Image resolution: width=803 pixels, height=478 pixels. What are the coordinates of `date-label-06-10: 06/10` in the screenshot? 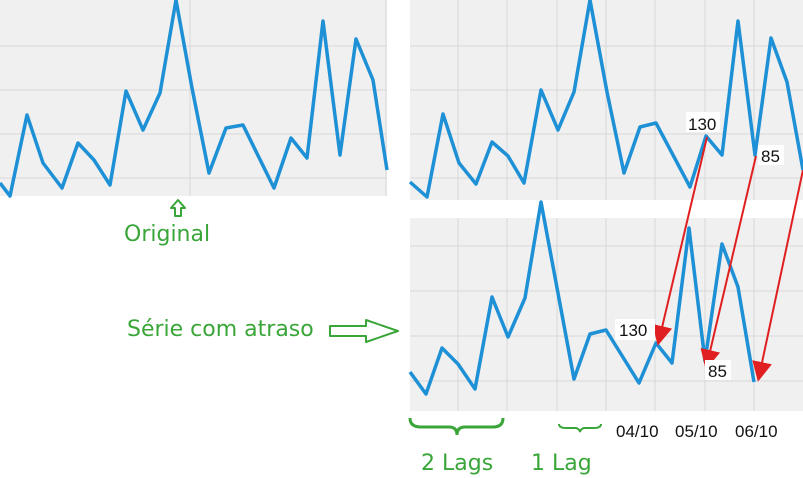 It's located at (756, 431).